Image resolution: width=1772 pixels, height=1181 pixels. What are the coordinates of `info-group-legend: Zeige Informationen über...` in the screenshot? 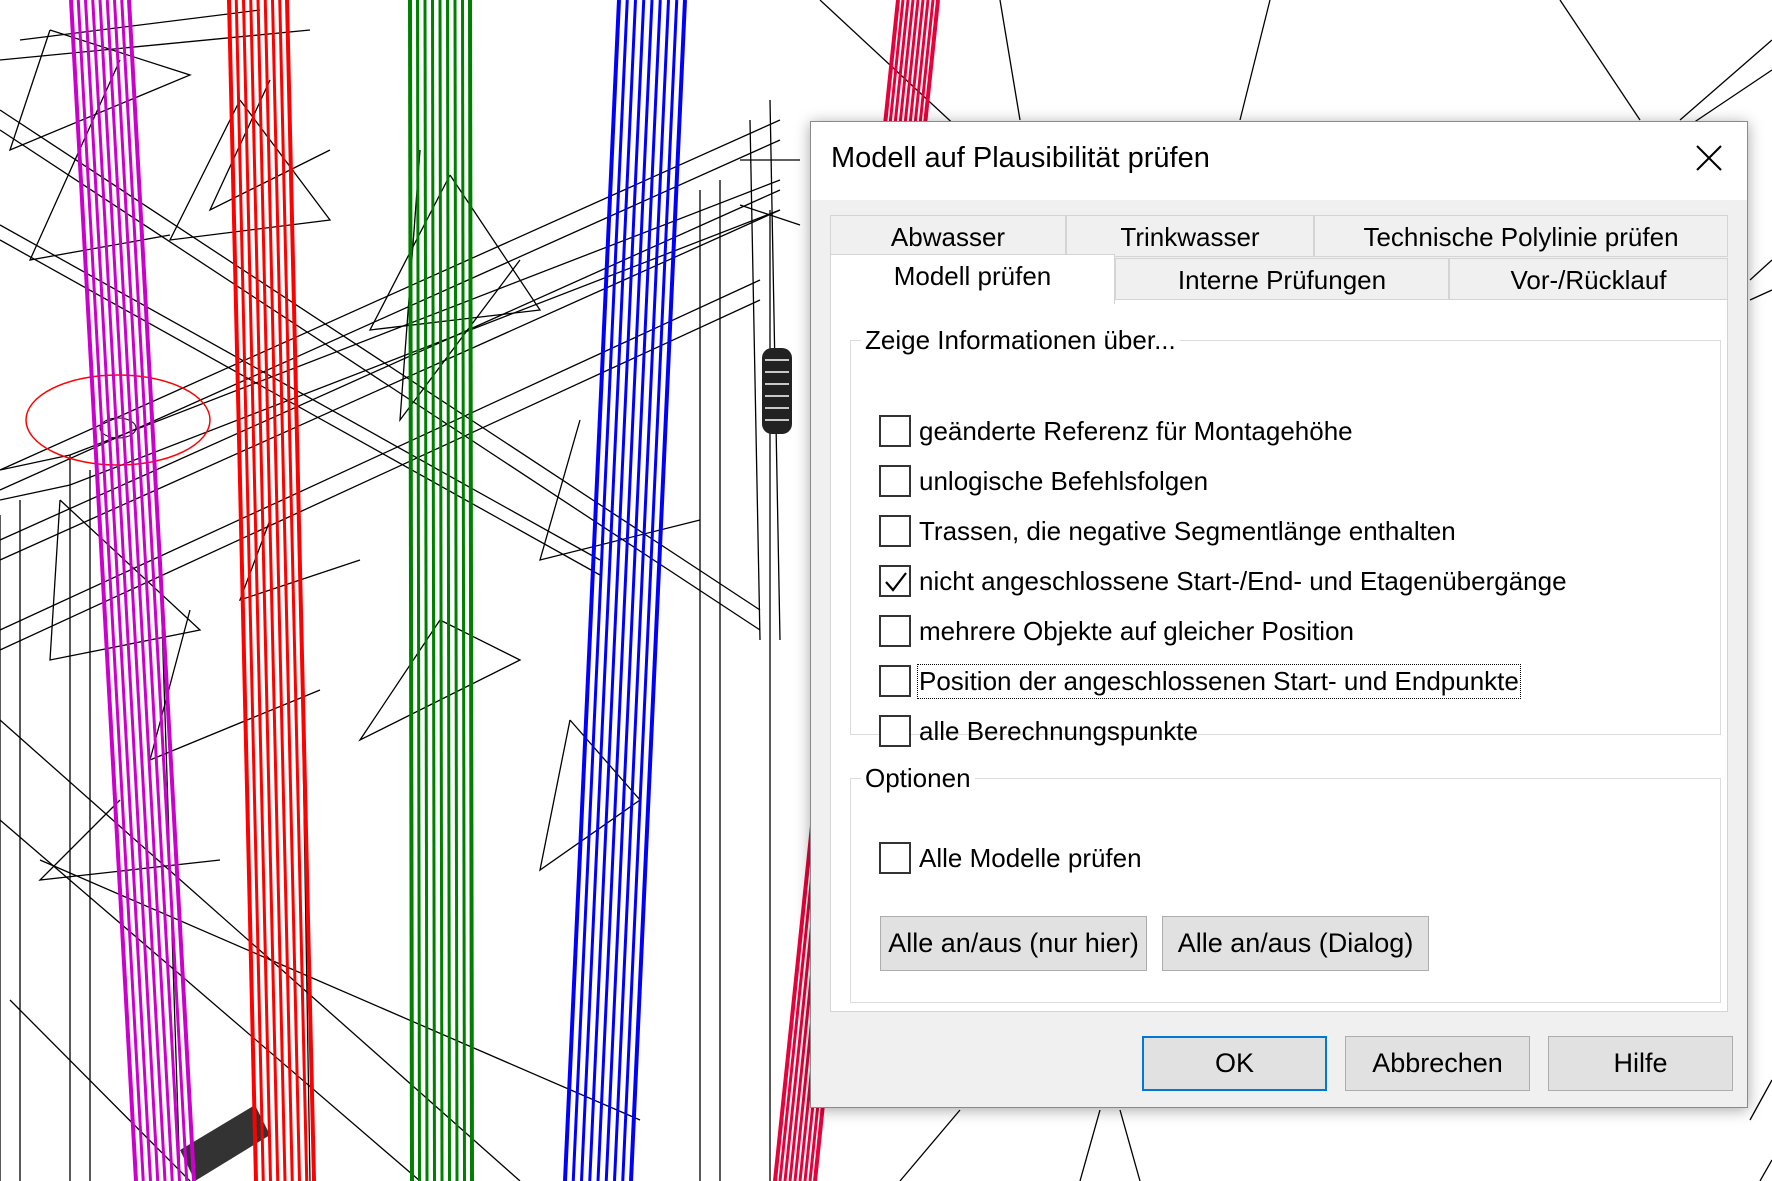 It's located at (1020, 340).